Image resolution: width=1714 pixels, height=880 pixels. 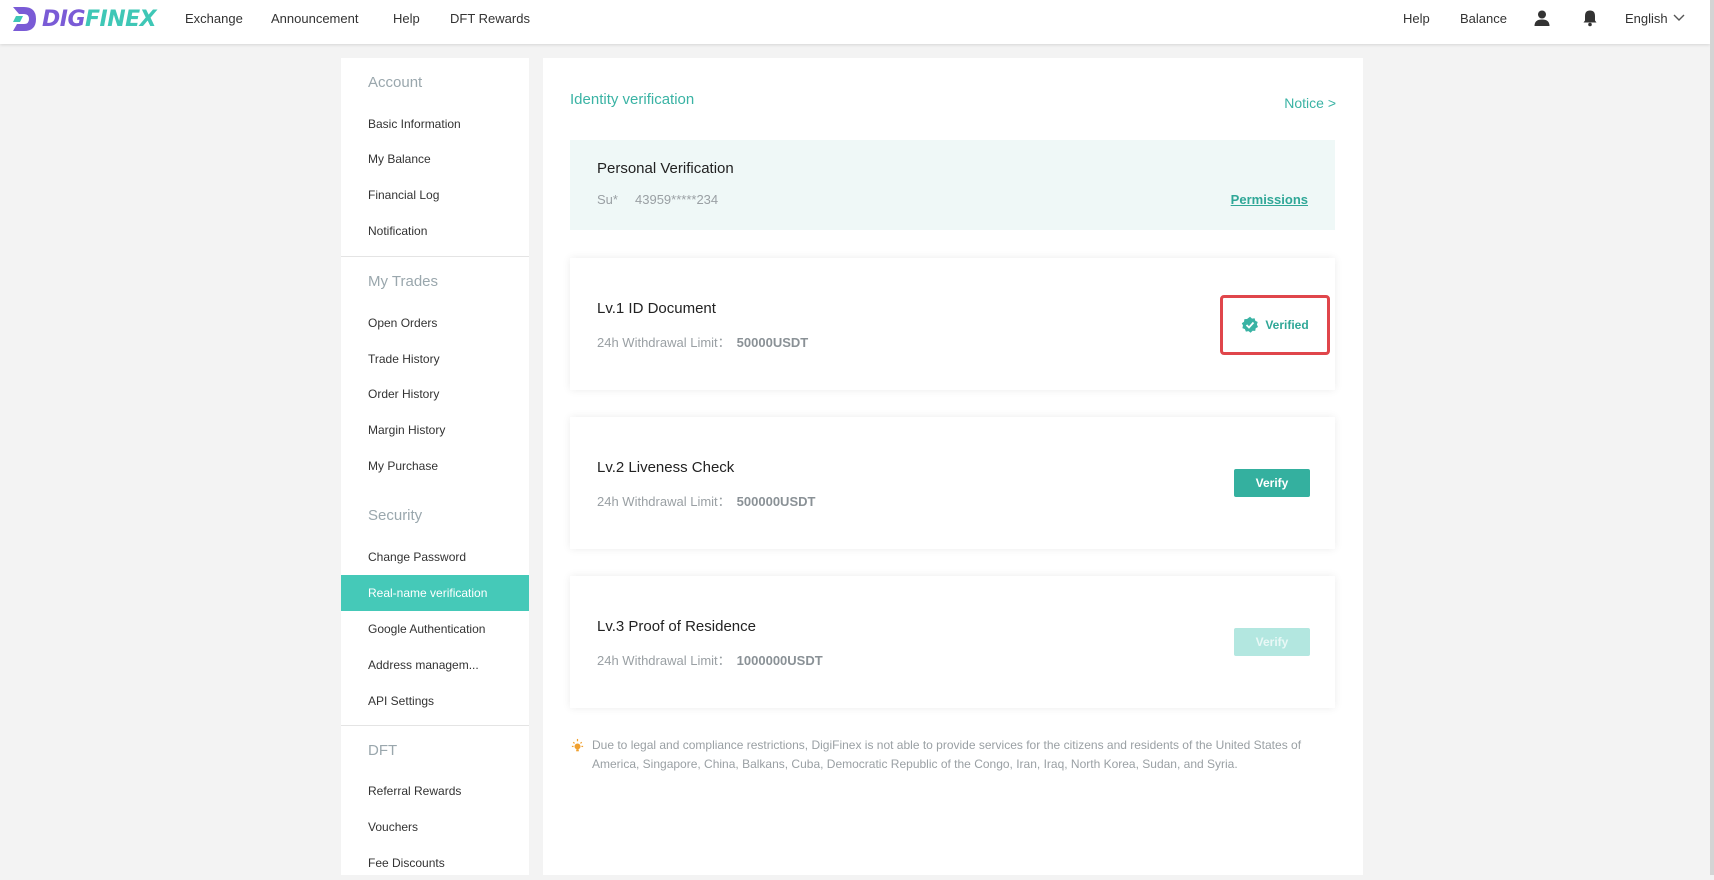 I want to click on digifinex-logo: DIGFINEX, so click(x=83, y=19).